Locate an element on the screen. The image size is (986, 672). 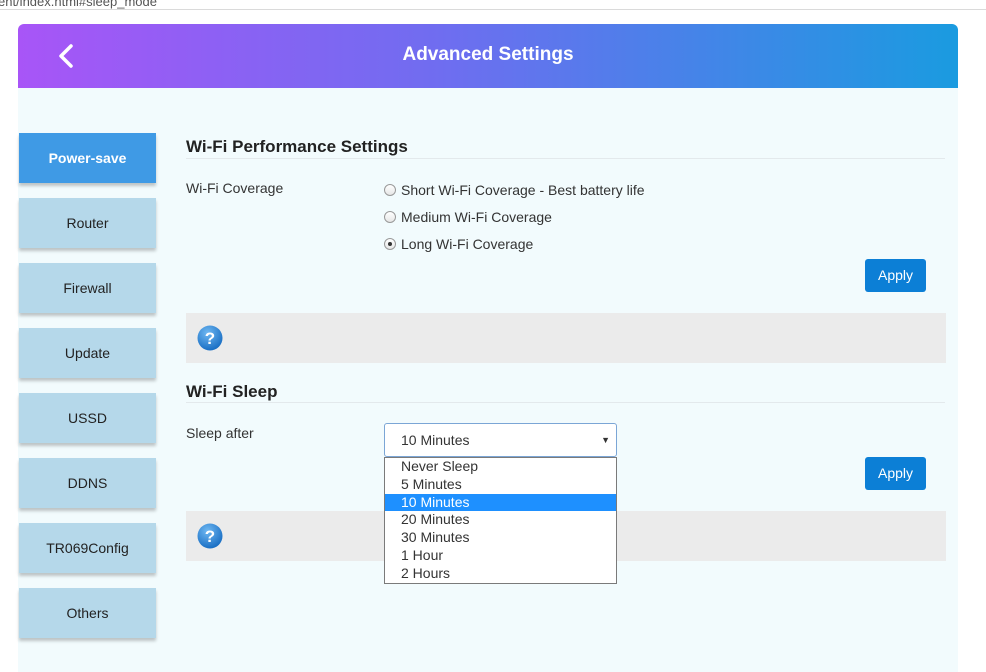
sleep-after-select: 10 Minutes ▼ is located at coordinates (500, 440).